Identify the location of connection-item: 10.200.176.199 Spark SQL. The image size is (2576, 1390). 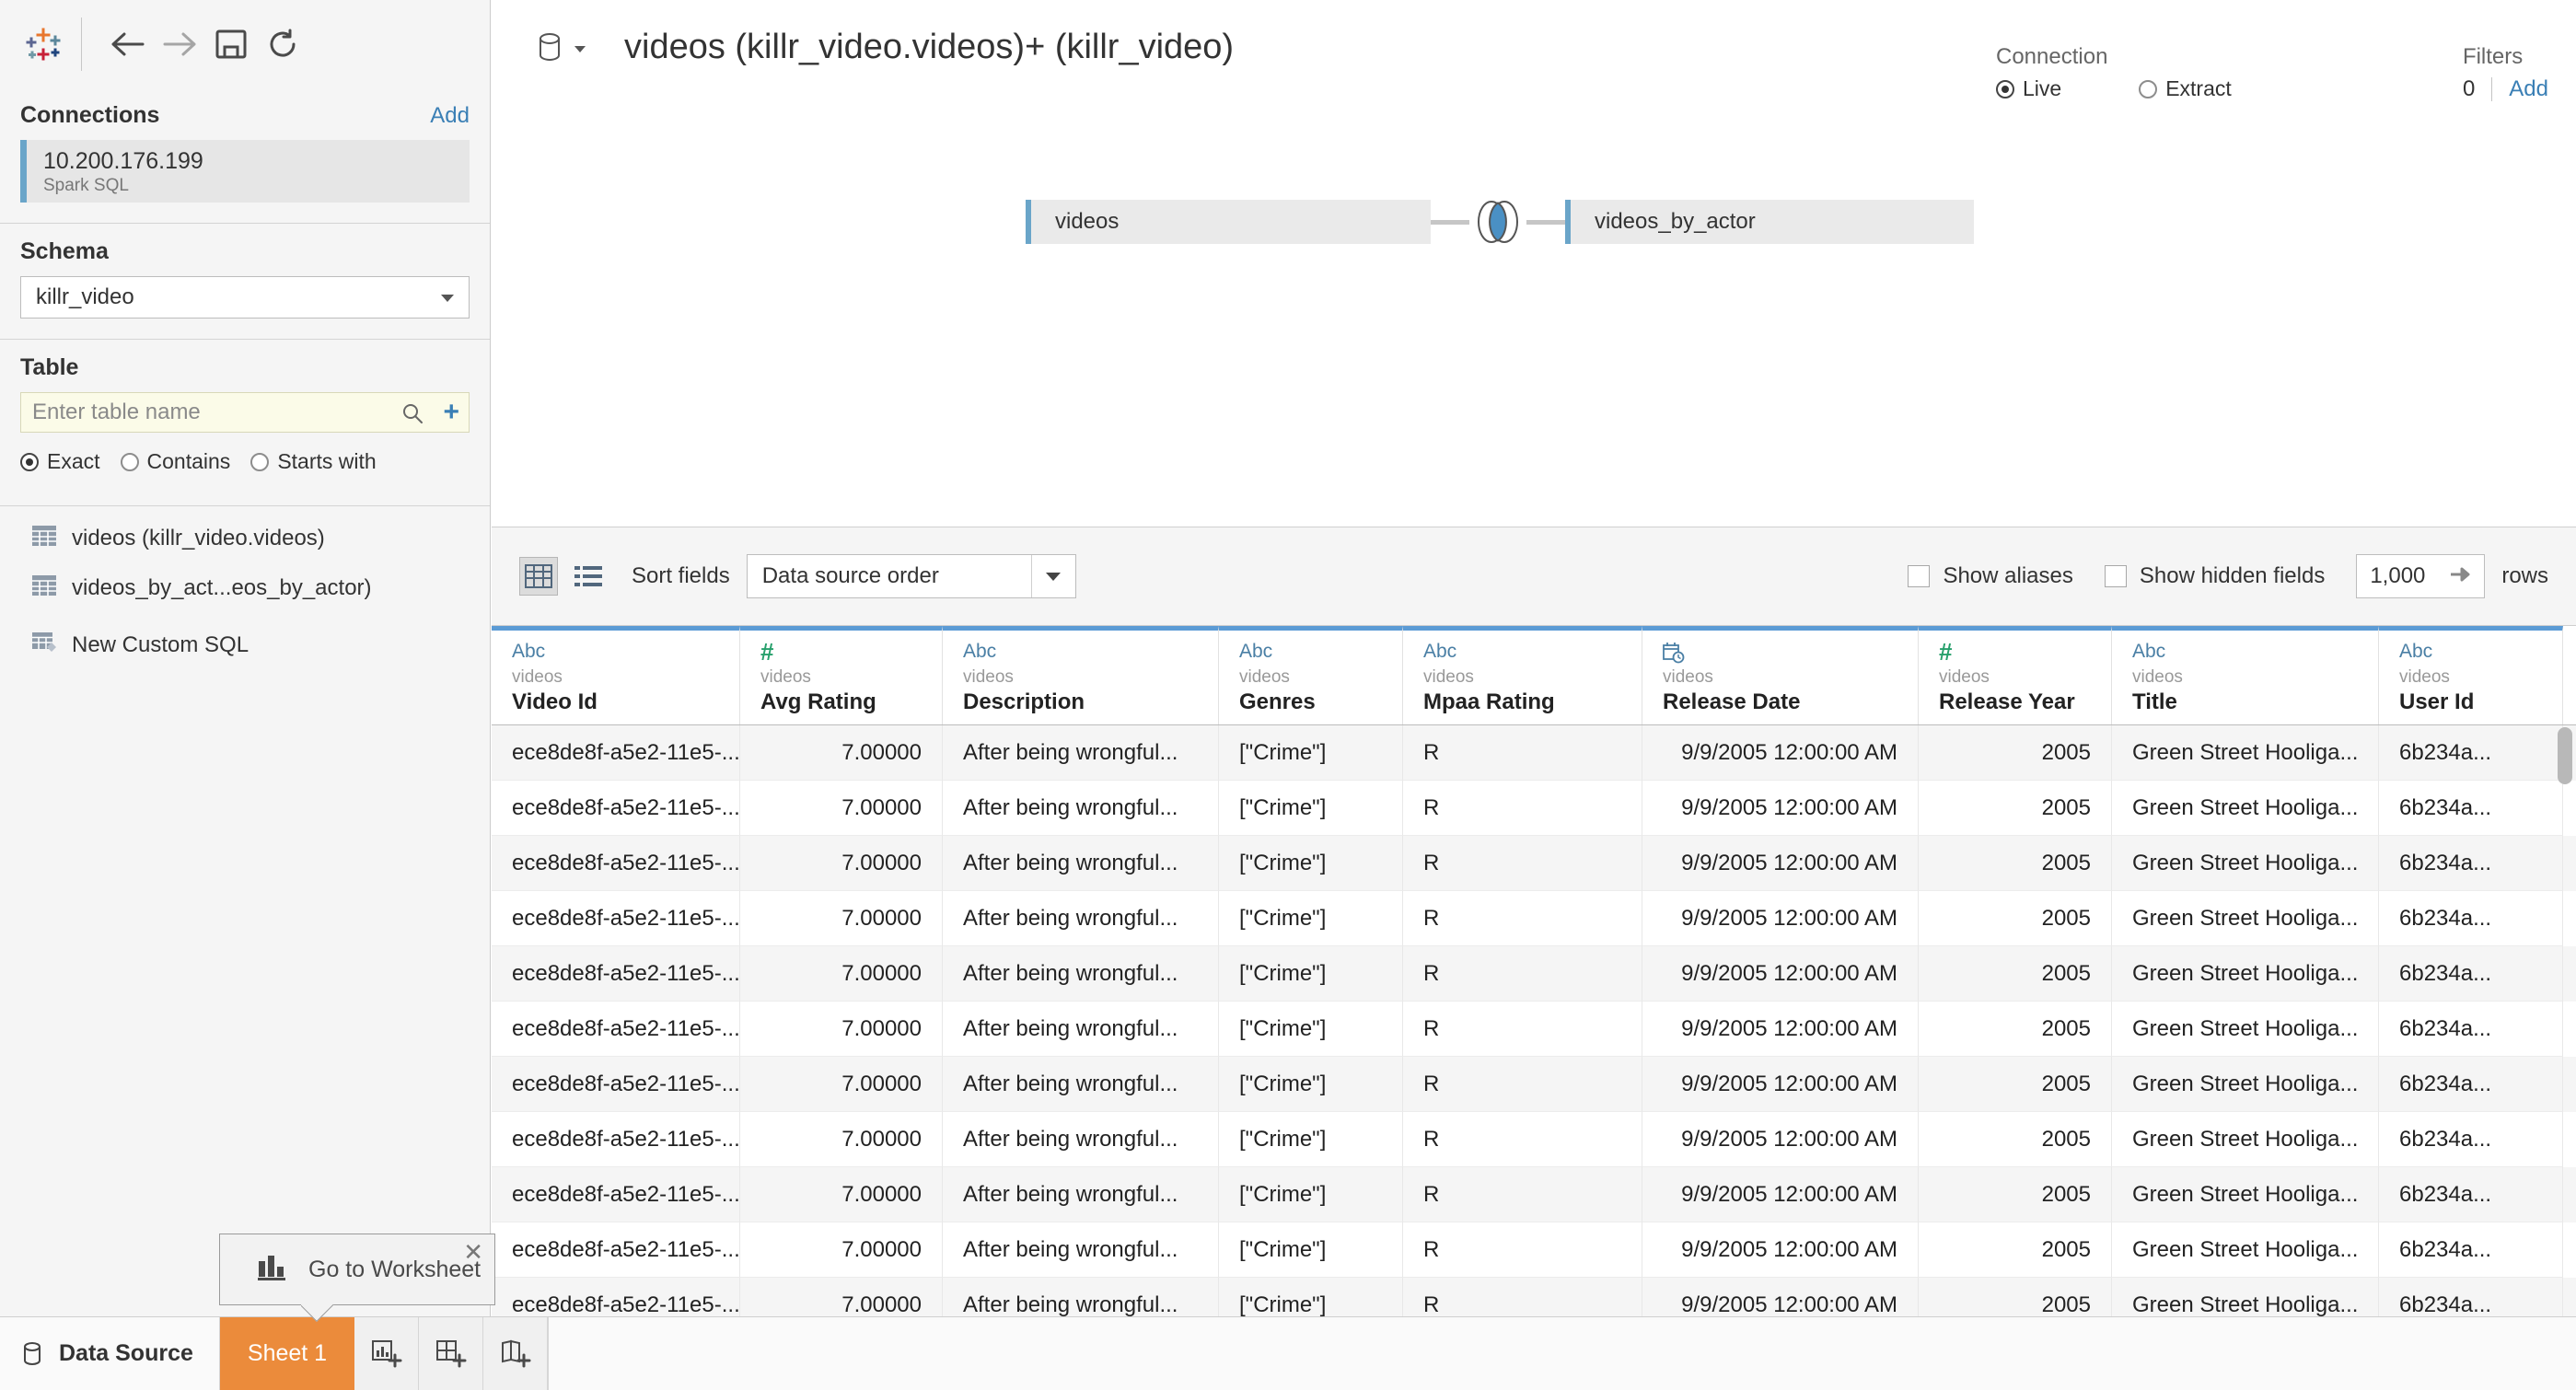
(245, 171).